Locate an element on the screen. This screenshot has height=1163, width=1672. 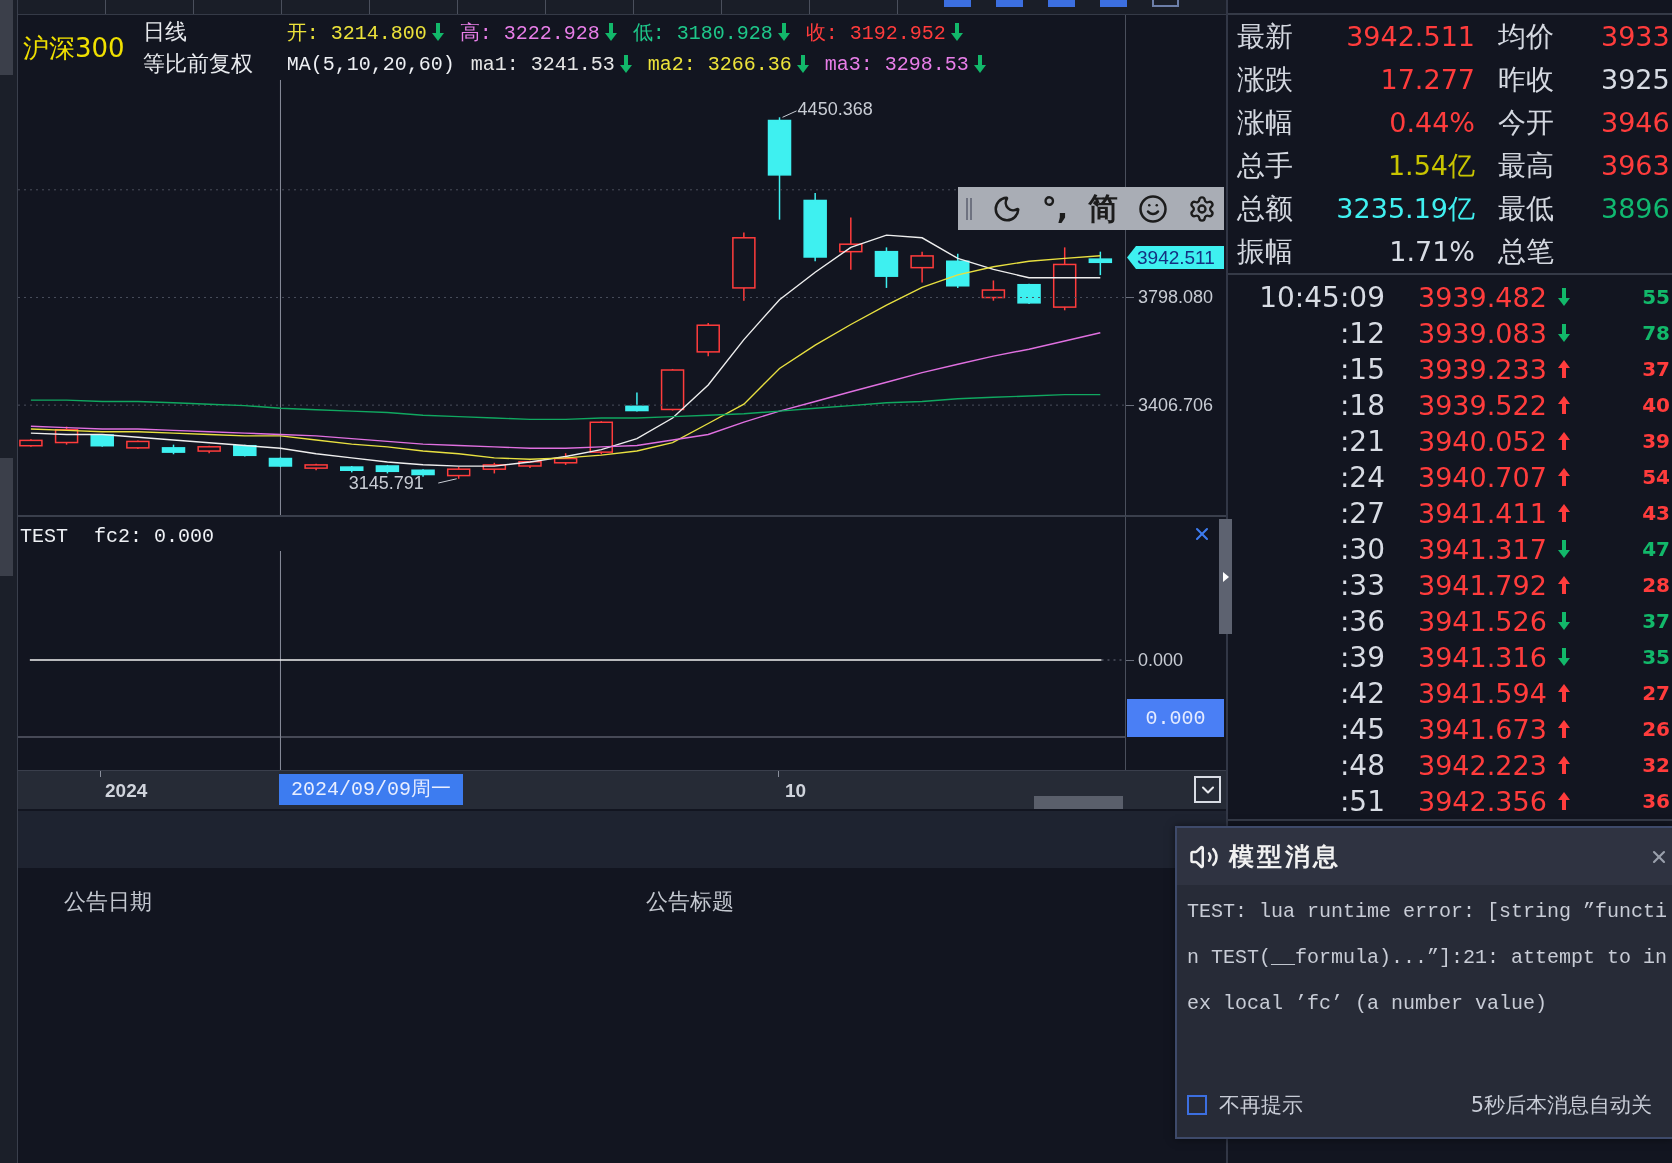
tick-time: :24 is located at coordinates (1362, 477).